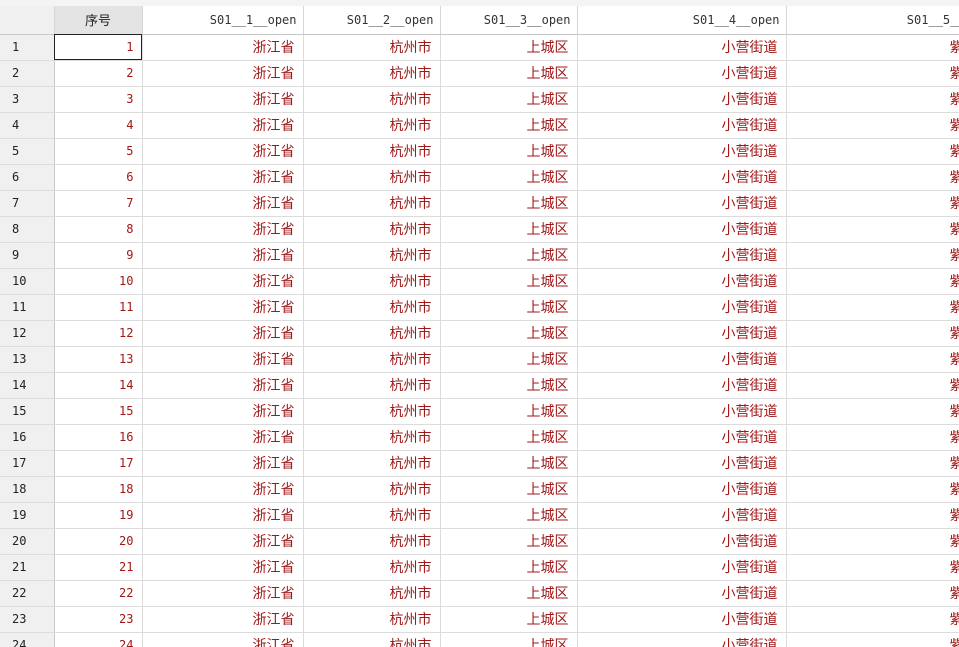 The image size is (959, 647). I want to click on cell-seq: 15, so click(98, 411).